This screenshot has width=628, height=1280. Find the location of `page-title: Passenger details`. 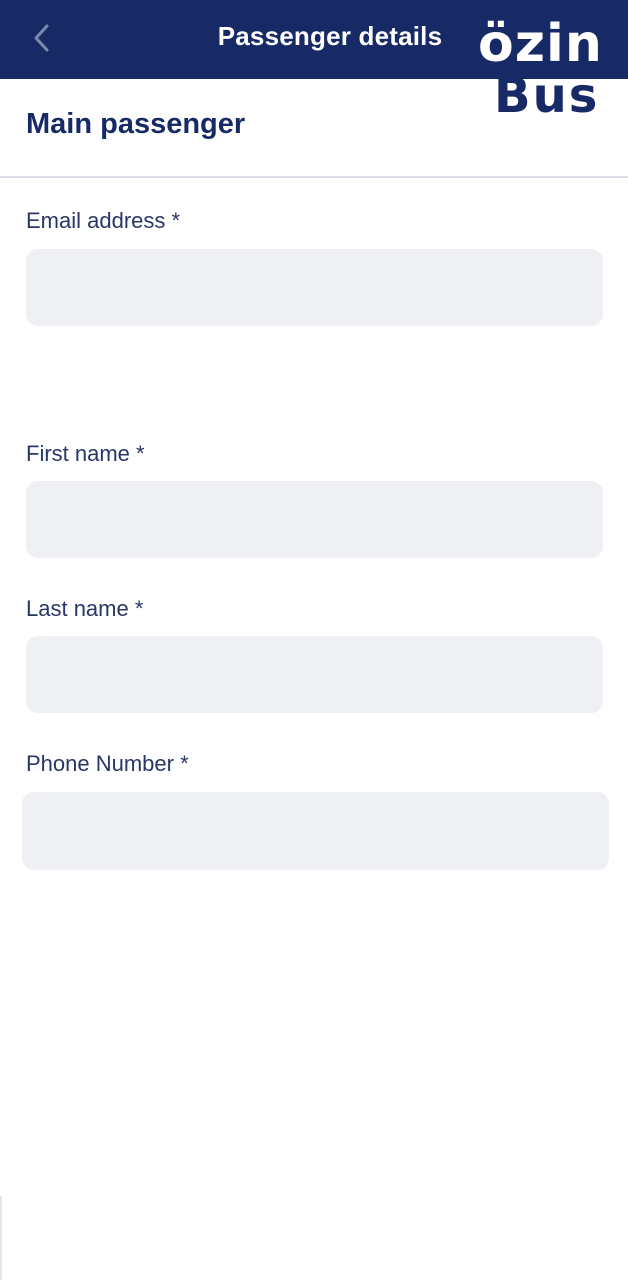

page-title: Passenger details is located at coordinates (330, 36).